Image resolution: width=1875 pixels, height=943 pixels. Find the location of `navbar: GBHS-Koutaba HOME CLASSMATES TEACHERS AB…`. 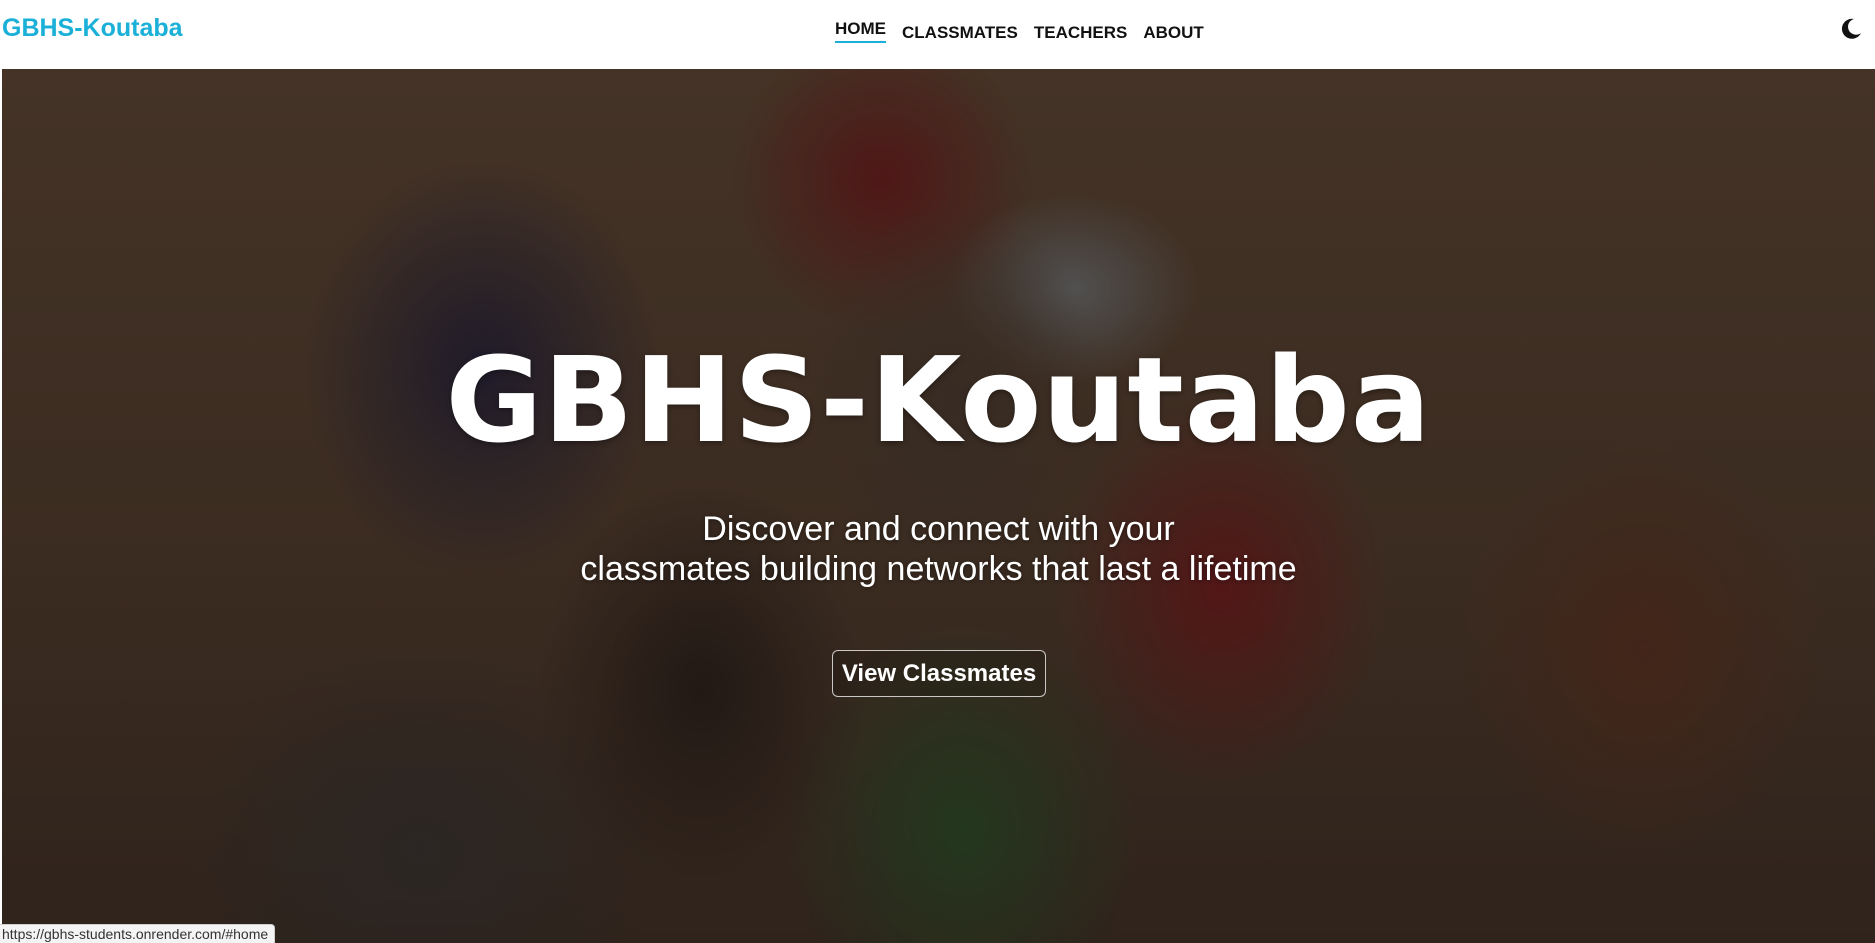

navbar: GBHS-Koutaba HOME CLASSMATES TEACHERS AB… is located at coordinates (937, 34).